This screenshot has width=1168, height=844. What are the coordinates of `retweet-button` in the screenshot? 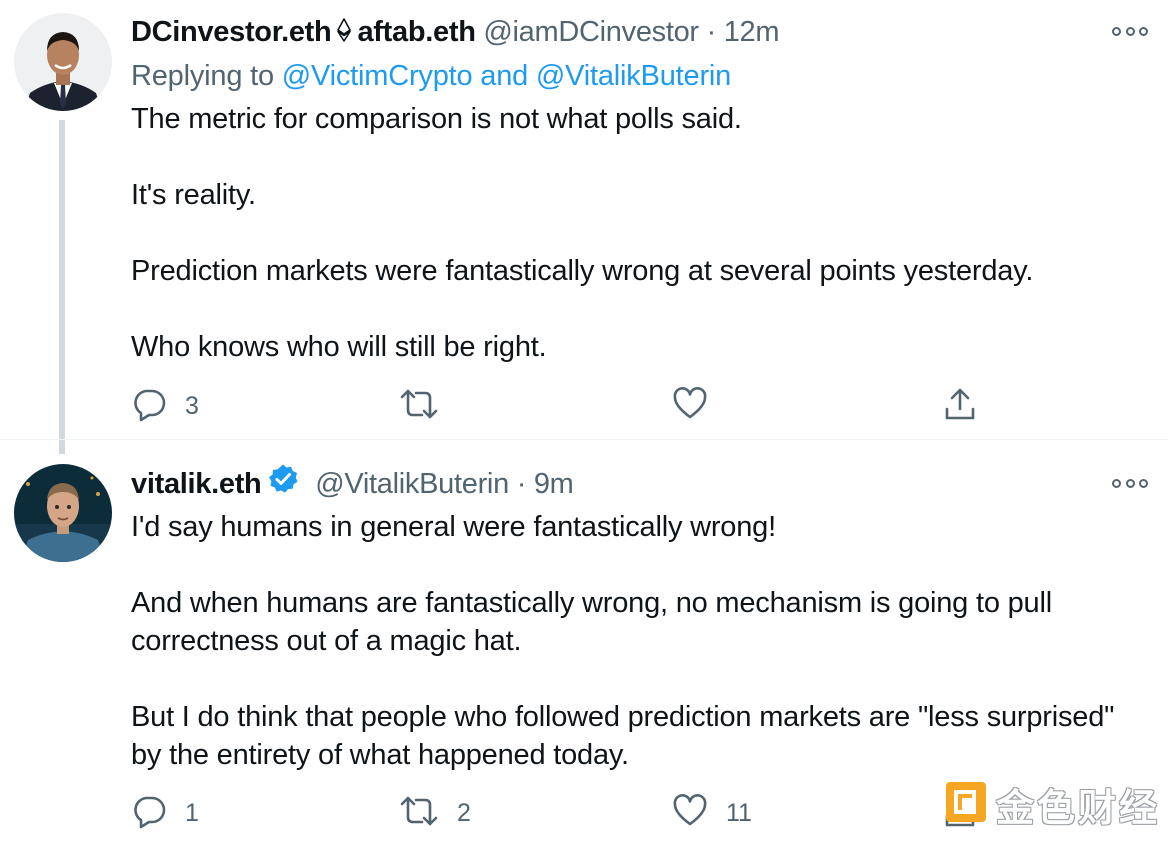 It's located at (428, 406).